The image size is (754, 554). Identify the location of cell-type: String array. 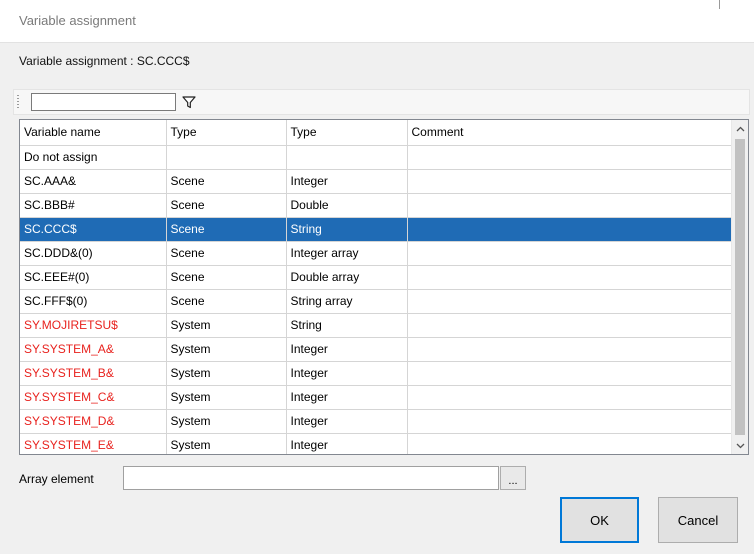
(347, 301).